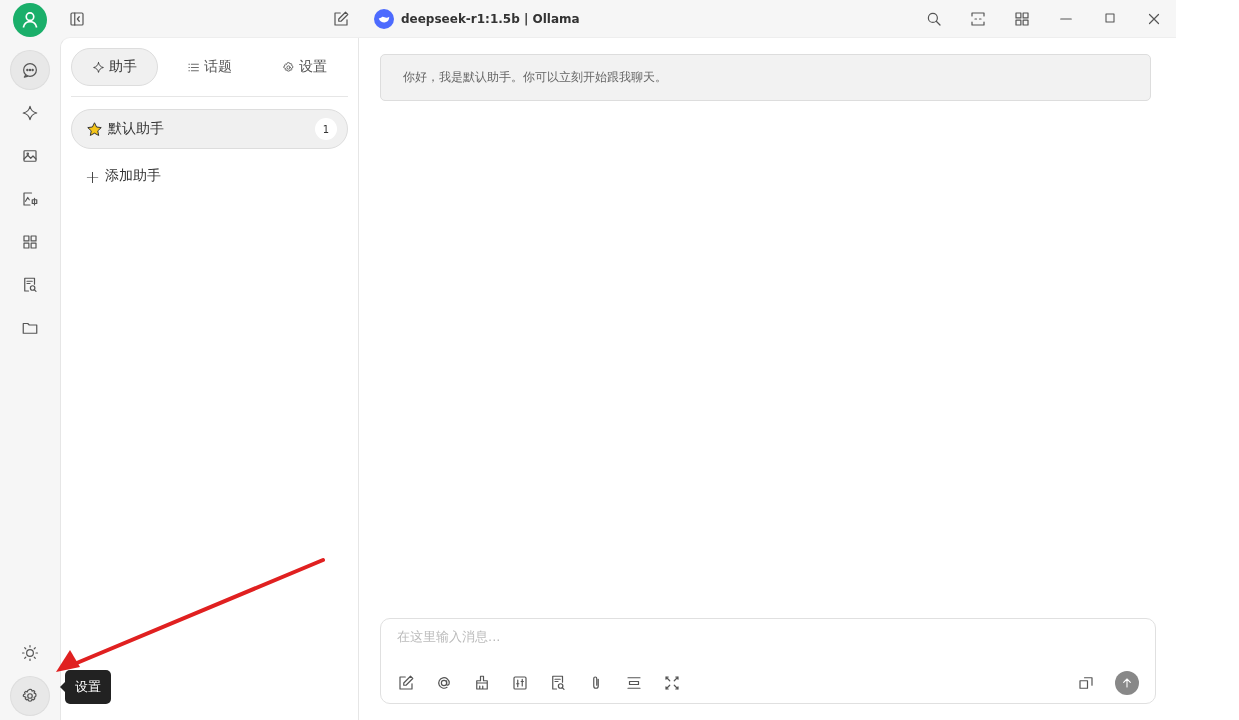 This screenshot has width=1239, height=720. Describe the element at coordinates (30, 653) in the screenshot. I see `sun-icon` at that location.